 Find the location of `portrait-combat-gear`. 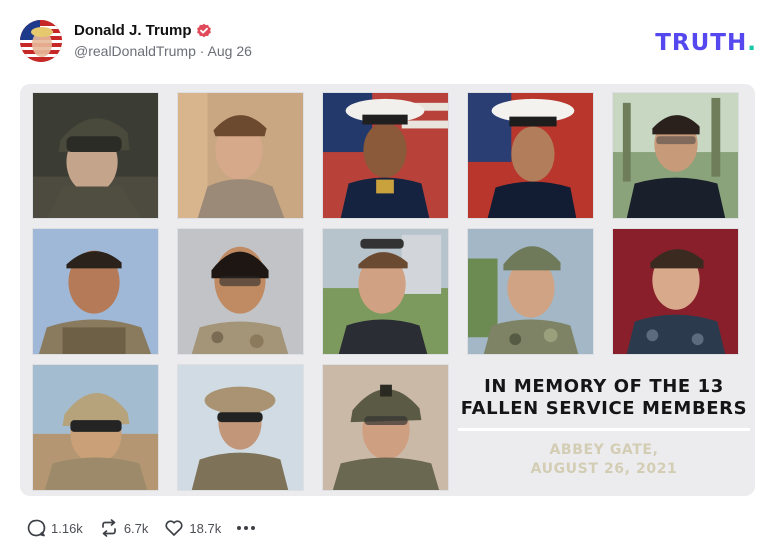

portrait-combat-gear is located at coordinates (95, 291).